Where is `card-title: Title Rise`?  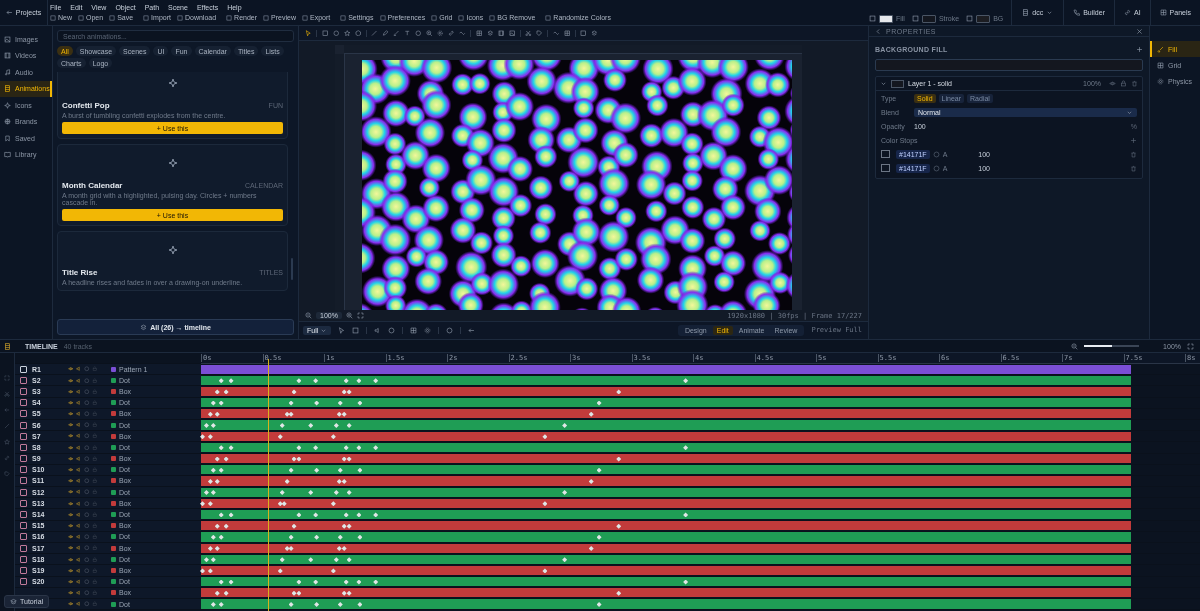 card-title: Title Rise is located at coordinates (80, 272).